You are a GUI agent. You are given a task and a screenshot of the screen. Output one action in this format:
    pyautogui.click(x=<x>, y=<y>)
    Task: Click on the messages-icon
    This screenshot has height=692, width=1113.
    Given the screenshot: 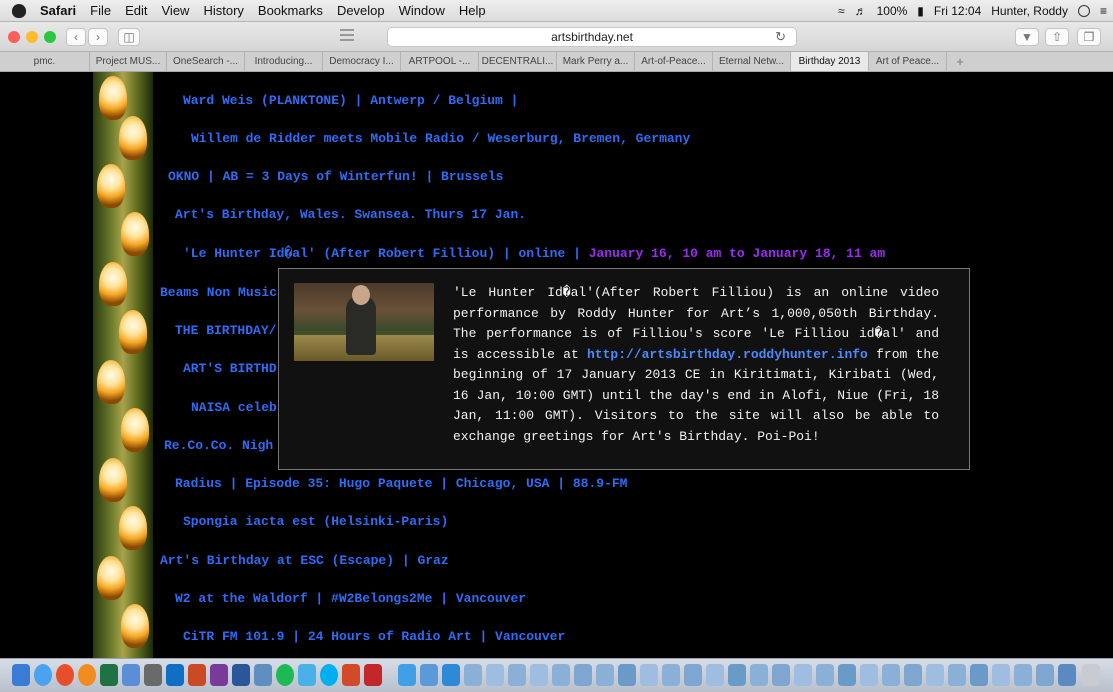 What is the action you would take?
    pyautogui.click(x=131, y=675)
    